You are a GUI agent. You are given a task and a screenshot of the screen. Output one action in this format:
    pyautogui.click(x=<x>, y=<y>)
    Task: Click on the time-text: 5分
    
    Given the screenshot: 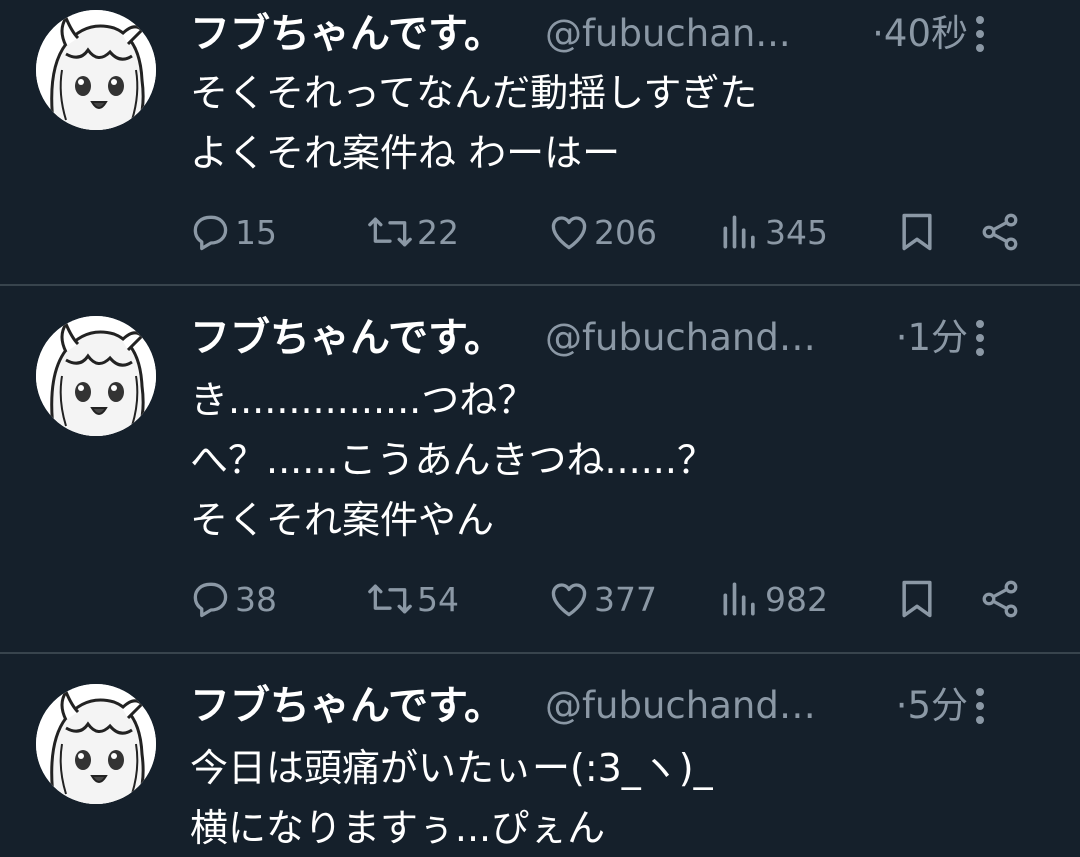 What is the action you would take?
    pyautogui.click(x=937, y=705)
    